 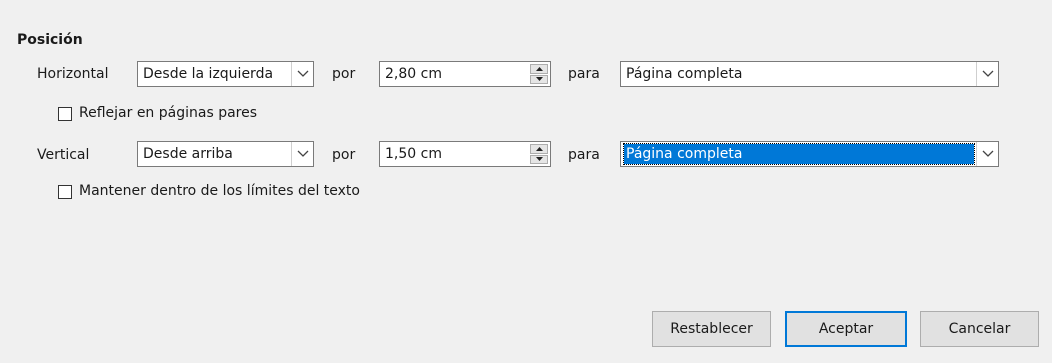 I want to click on vertical-to-combo: Página completa, so click(x=809, y=154).